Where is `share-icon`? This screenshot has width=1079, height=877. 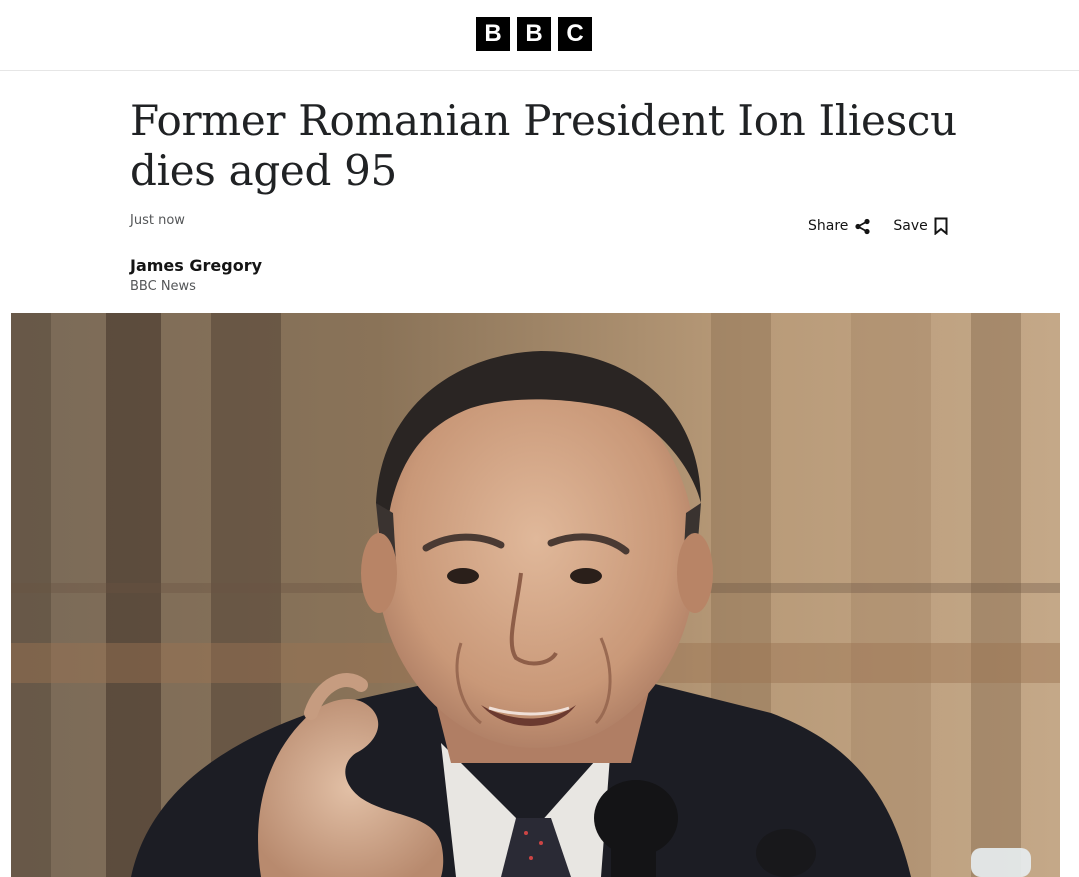
share-icon is located at coordinates (862, 226).